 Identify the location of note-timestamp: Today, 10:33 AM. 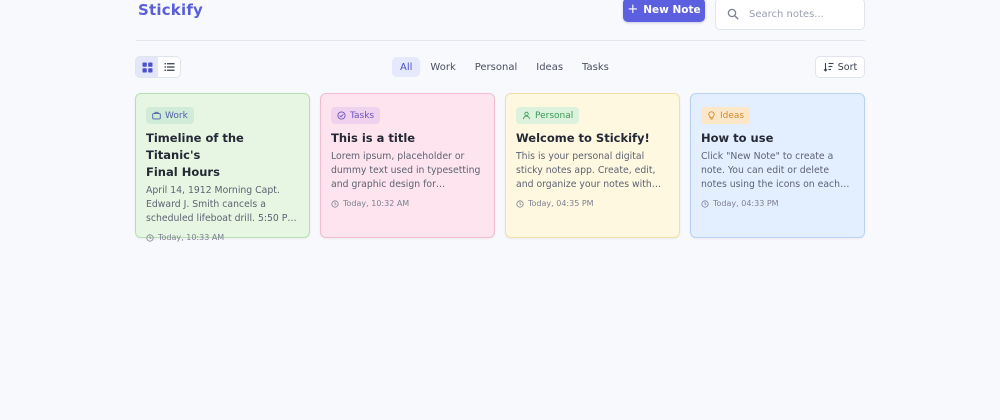
(222, 237).